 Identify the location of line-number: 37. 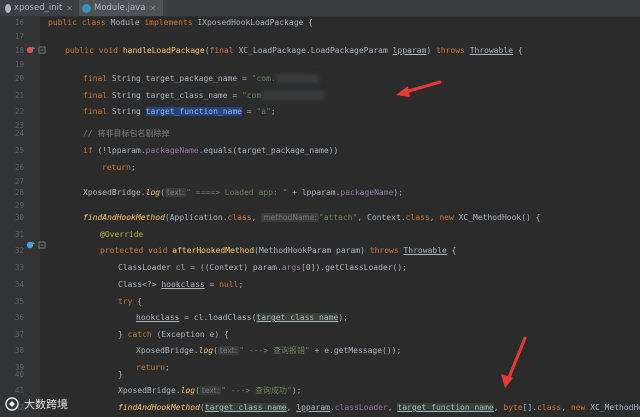
(19, 334).